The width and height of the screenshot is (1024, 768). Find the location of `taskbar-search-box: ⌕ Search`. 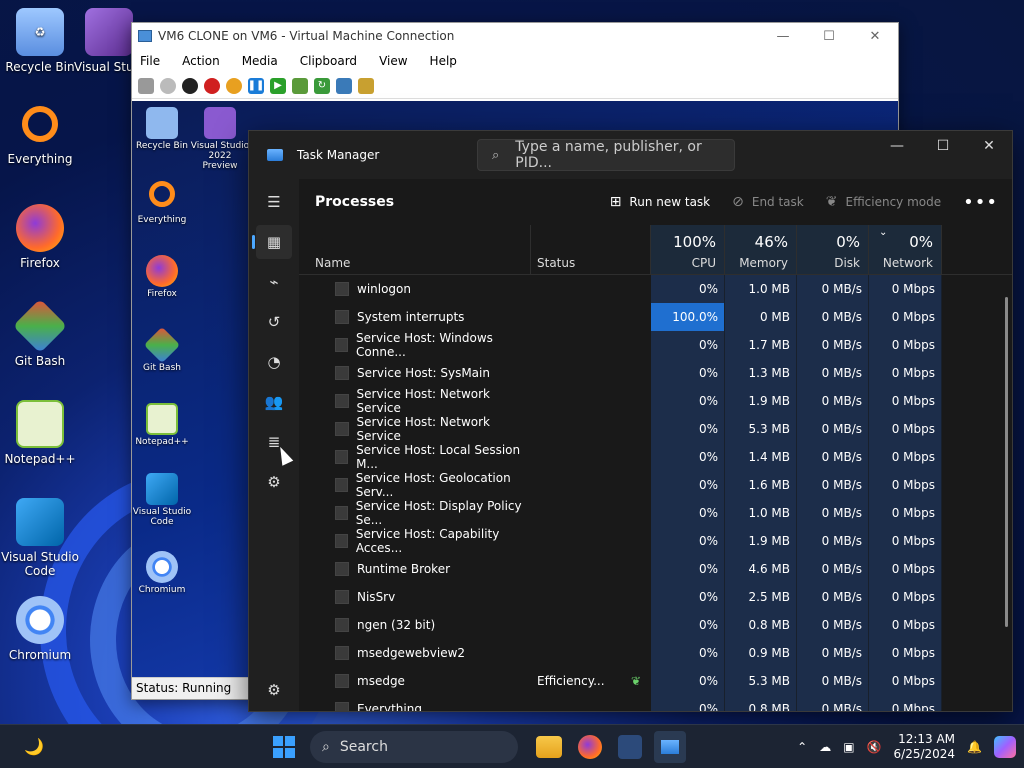

taskbar-search-box: ⌕ Search is located at coordinates (414, 746).